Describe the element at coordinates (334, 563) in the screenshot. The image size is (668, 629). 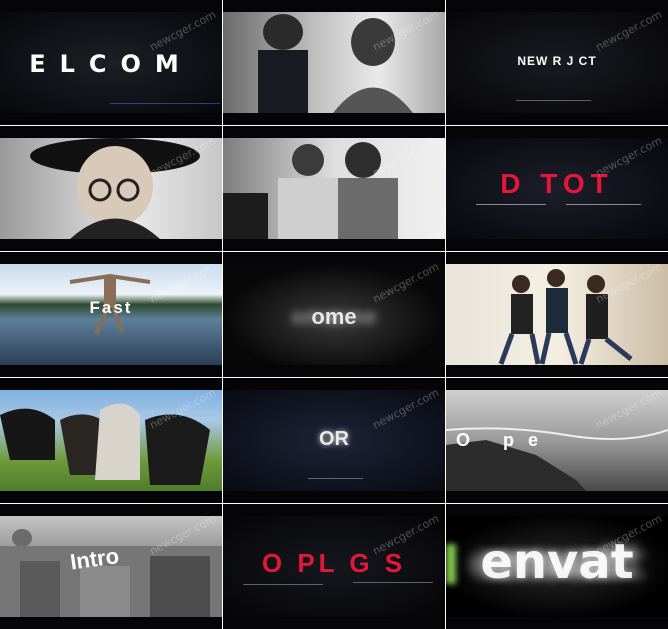
I see `tile-caption: O PL G S` at that location.